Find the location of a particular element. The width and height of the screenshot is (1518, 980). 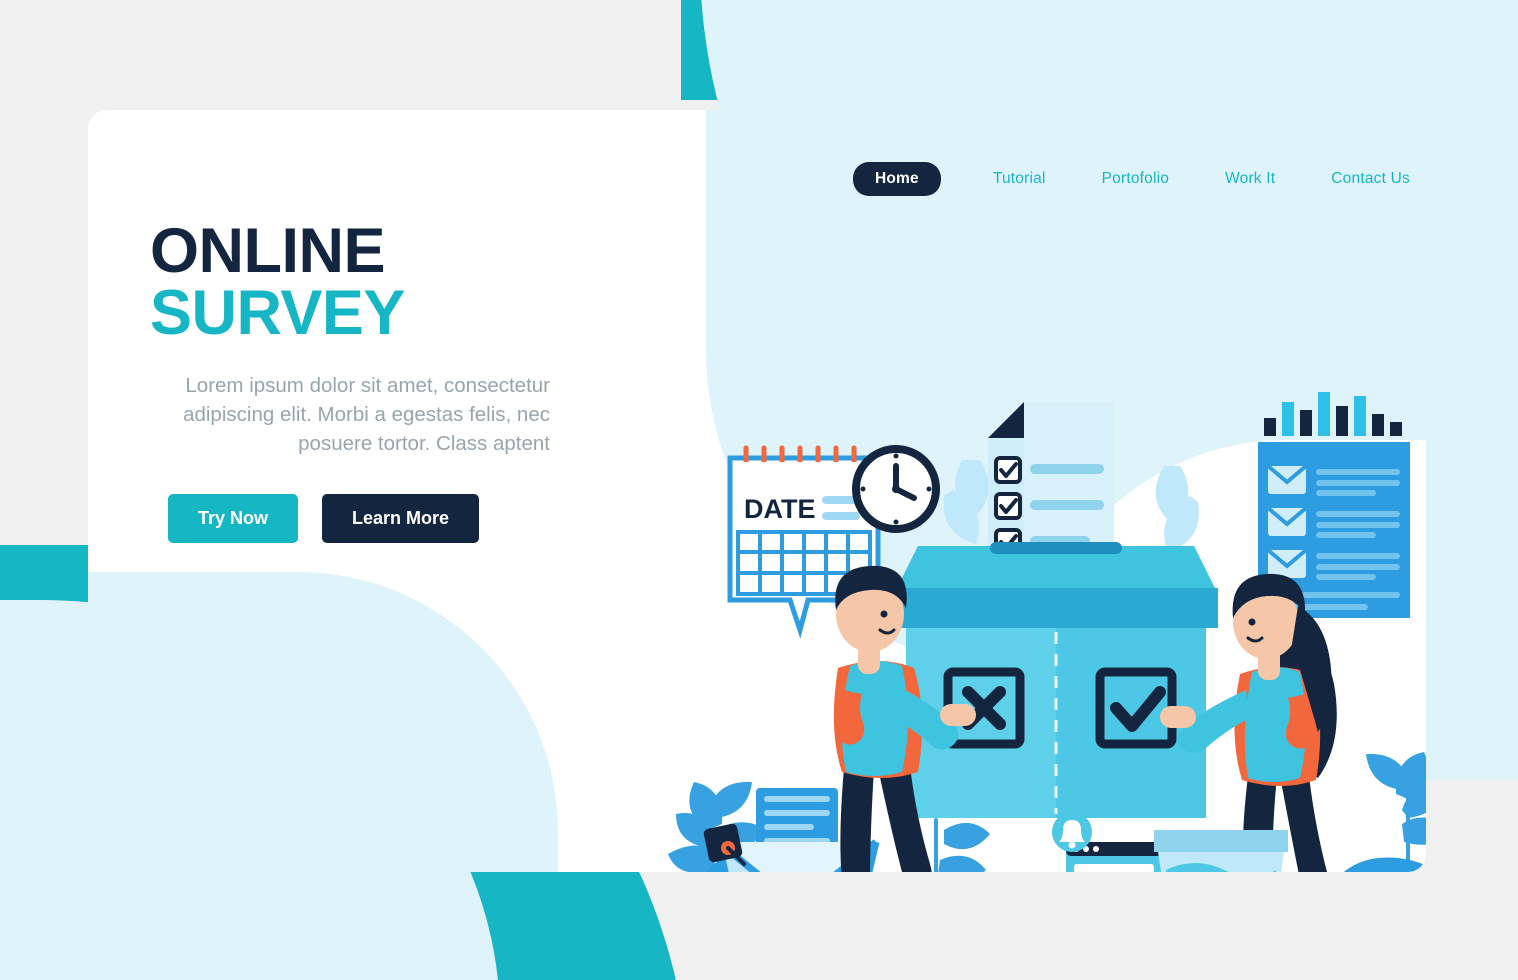

bar-chart is located at coordinates (1333, 414).